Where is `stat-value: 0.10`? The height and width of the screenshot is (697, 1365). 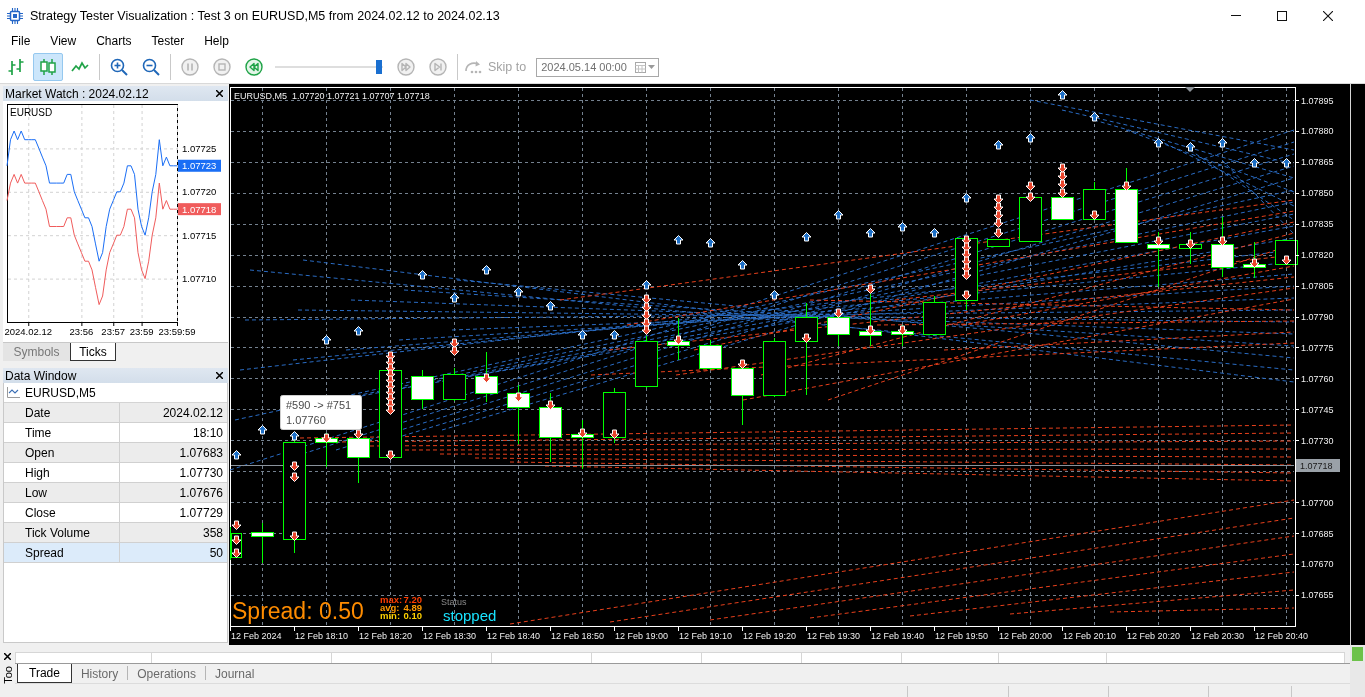 stat-value: 0.10 is located at coordinates (412, 615).